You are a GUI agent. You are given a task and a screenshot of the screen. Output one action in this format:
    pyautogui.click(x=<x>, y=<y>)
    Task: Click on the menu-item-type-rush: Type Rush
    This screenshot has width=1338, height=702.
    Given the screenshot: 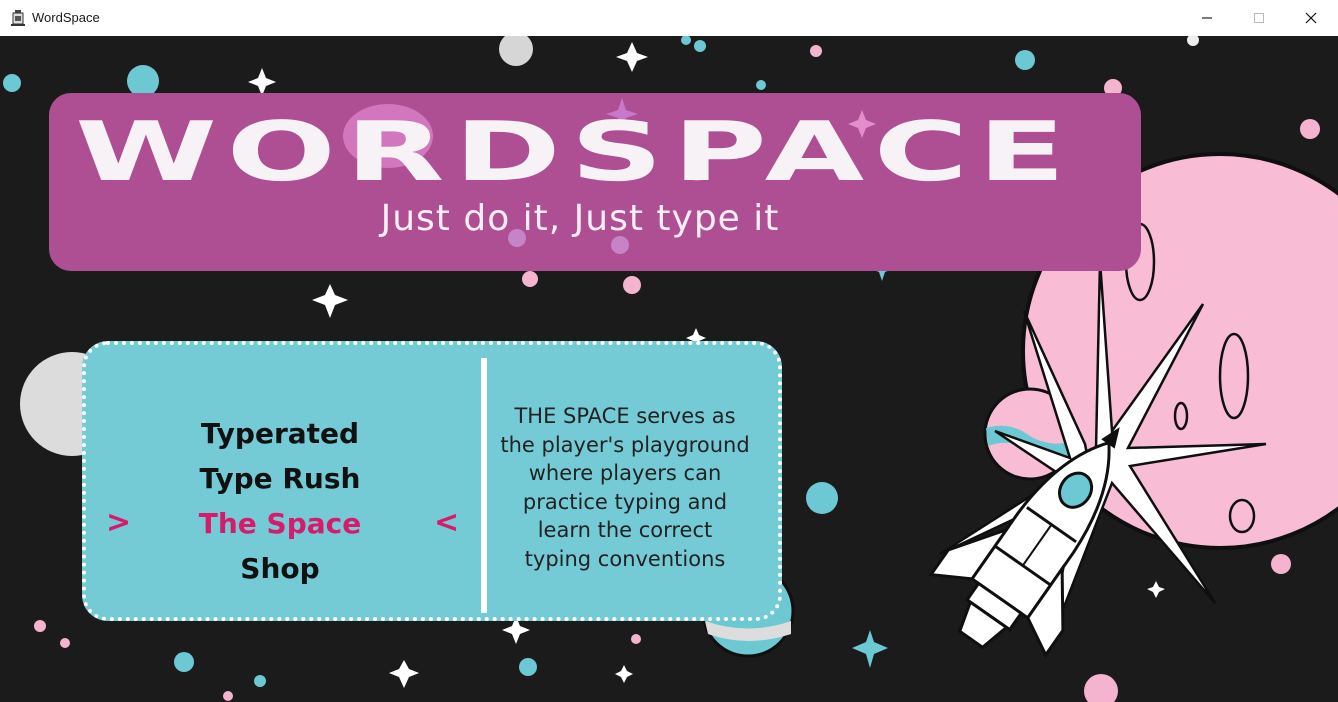 What is the action you would take?
    pyautogui.click(x=280, y=478)
    